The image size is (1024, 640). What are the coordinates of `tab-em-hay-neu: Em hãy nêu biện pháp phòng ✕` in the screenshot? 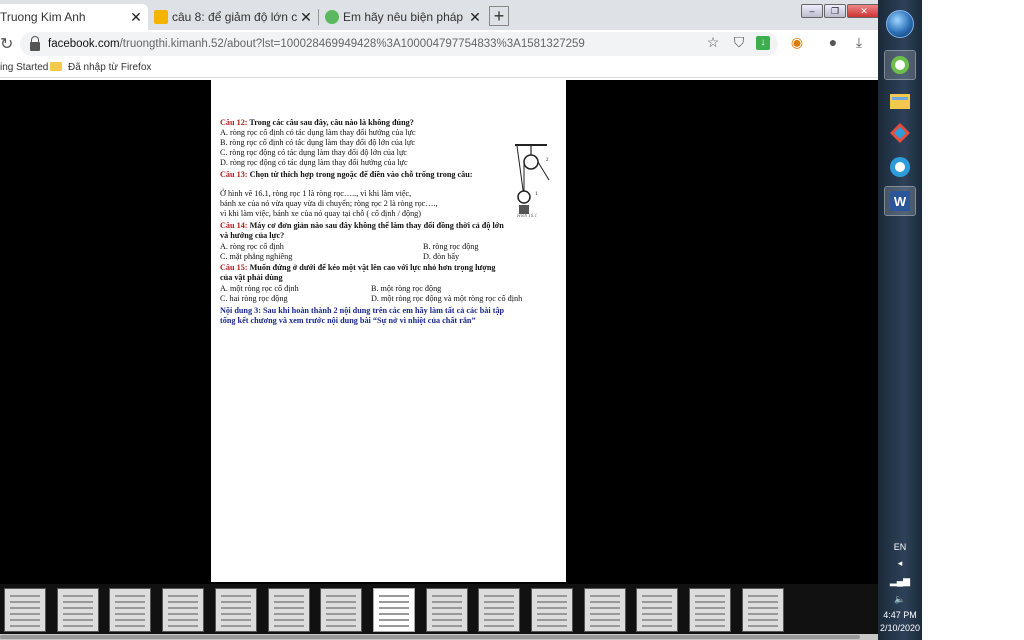 It's located at (403, 17).